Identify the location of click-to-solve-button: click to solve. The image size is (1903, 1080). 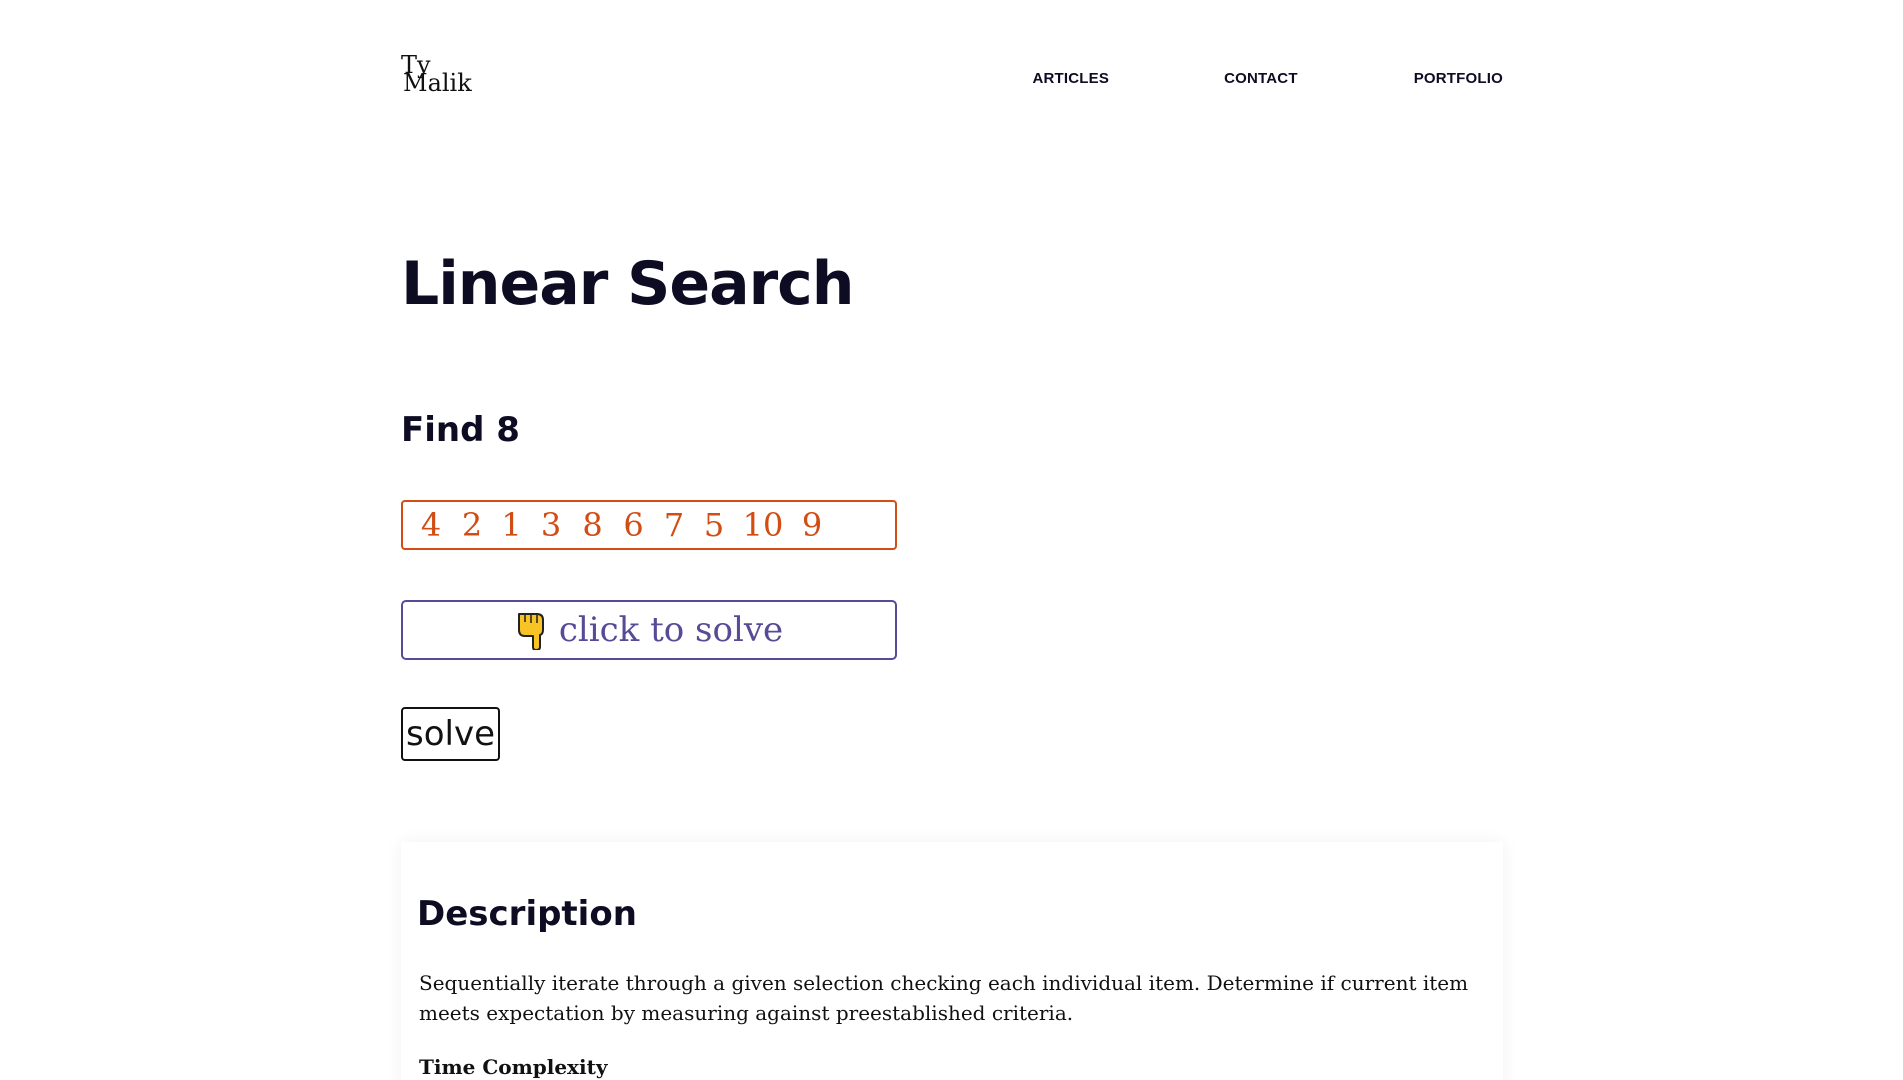
(649, 630).